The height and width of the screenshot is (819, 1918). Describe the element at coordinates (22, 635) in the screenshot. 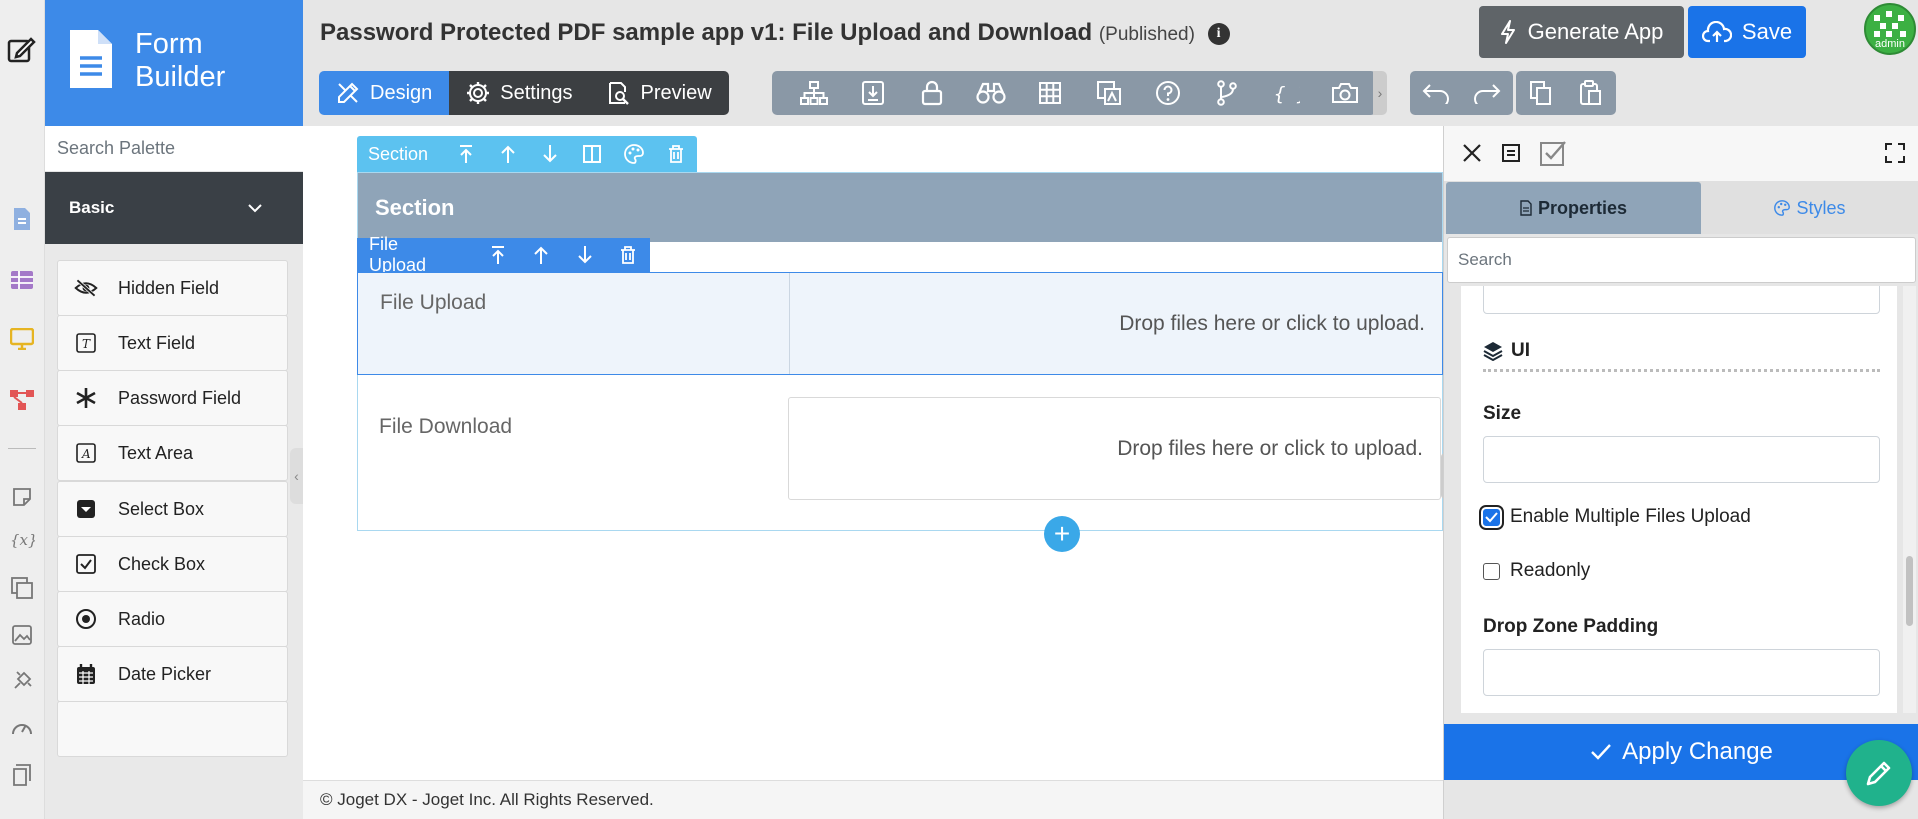

I see `image-icon` at that location.